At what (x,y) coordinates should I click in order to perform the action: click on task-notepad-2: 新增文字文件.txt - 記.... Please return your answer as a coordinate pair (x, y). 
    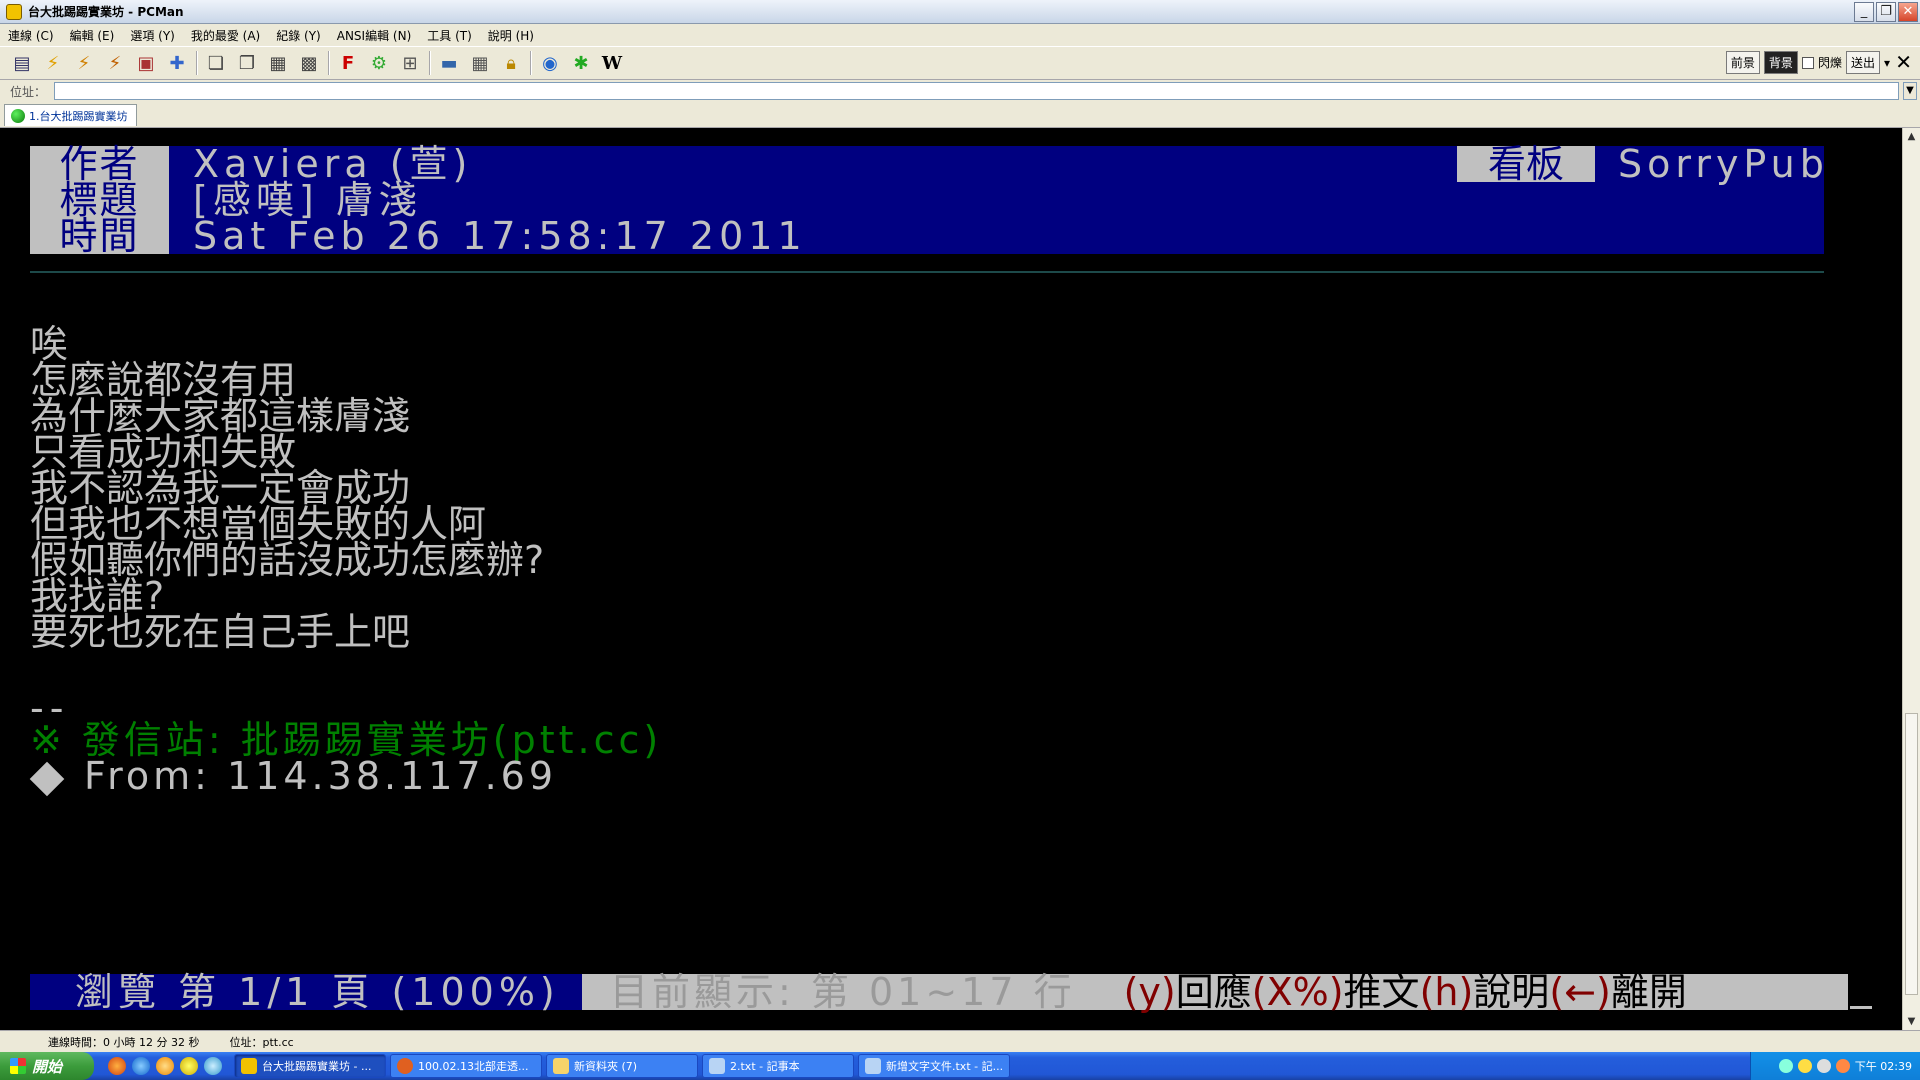
    Looking at the image, I should click on (934, 1066).